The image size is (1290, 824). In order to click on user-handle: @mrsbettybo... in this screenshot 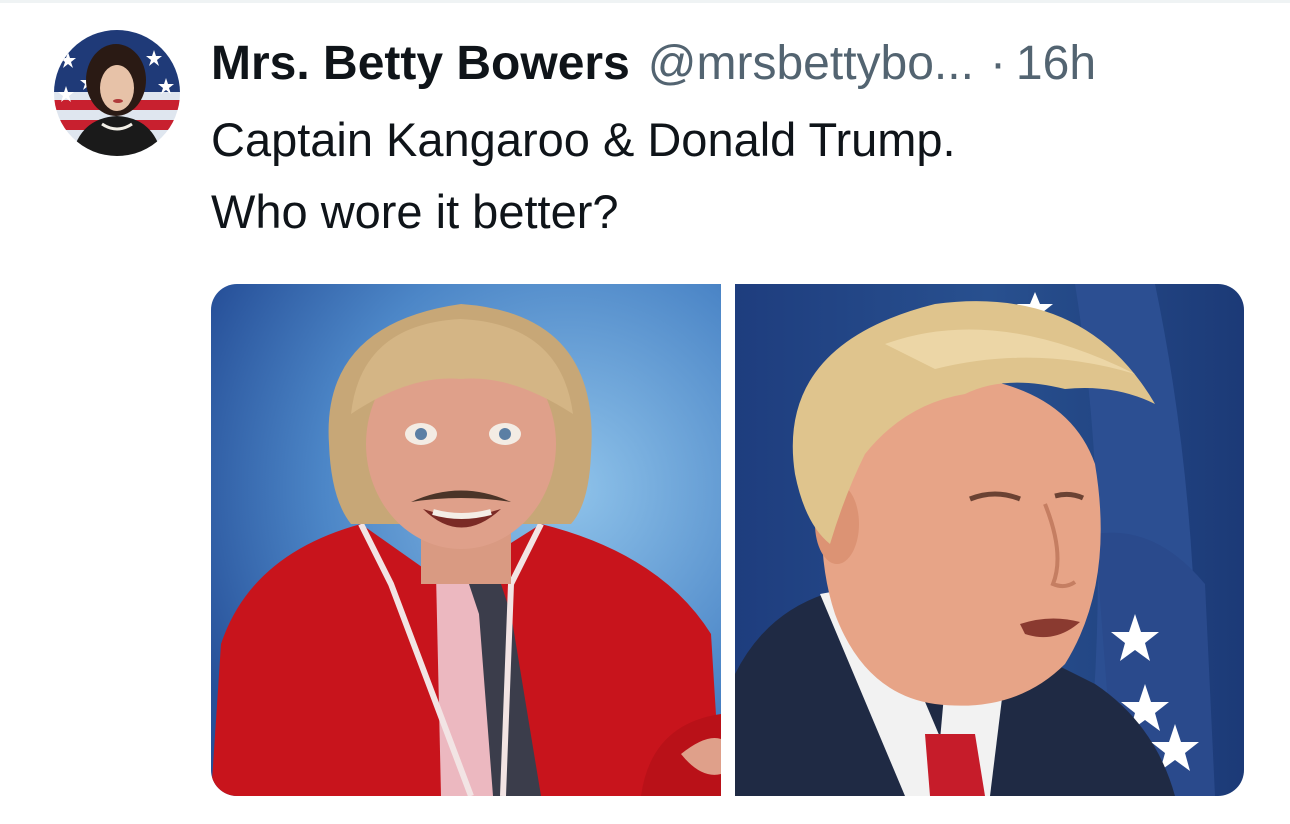, I will do `click(811, 64)`.